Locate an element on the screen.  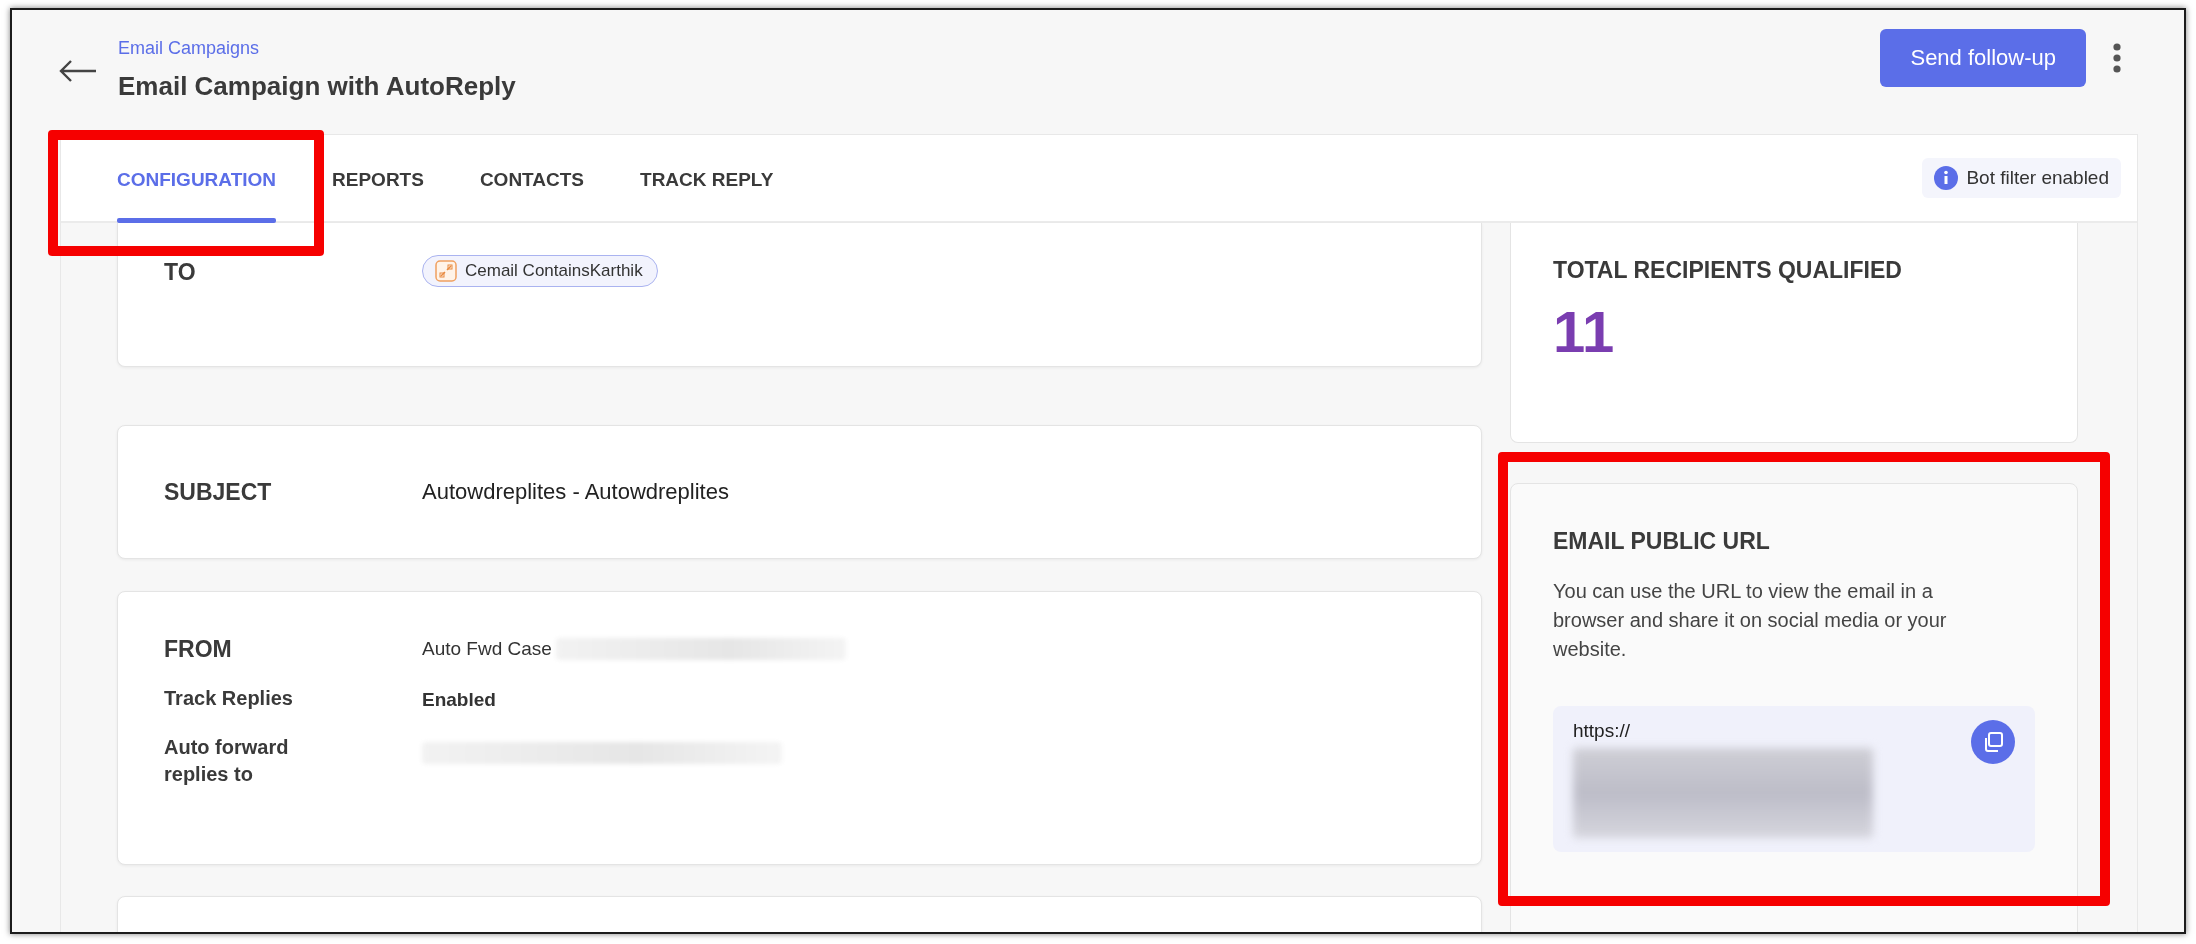
subject-value: Autowdreplites - Autowdreplites is located at coordinates (575, 492).